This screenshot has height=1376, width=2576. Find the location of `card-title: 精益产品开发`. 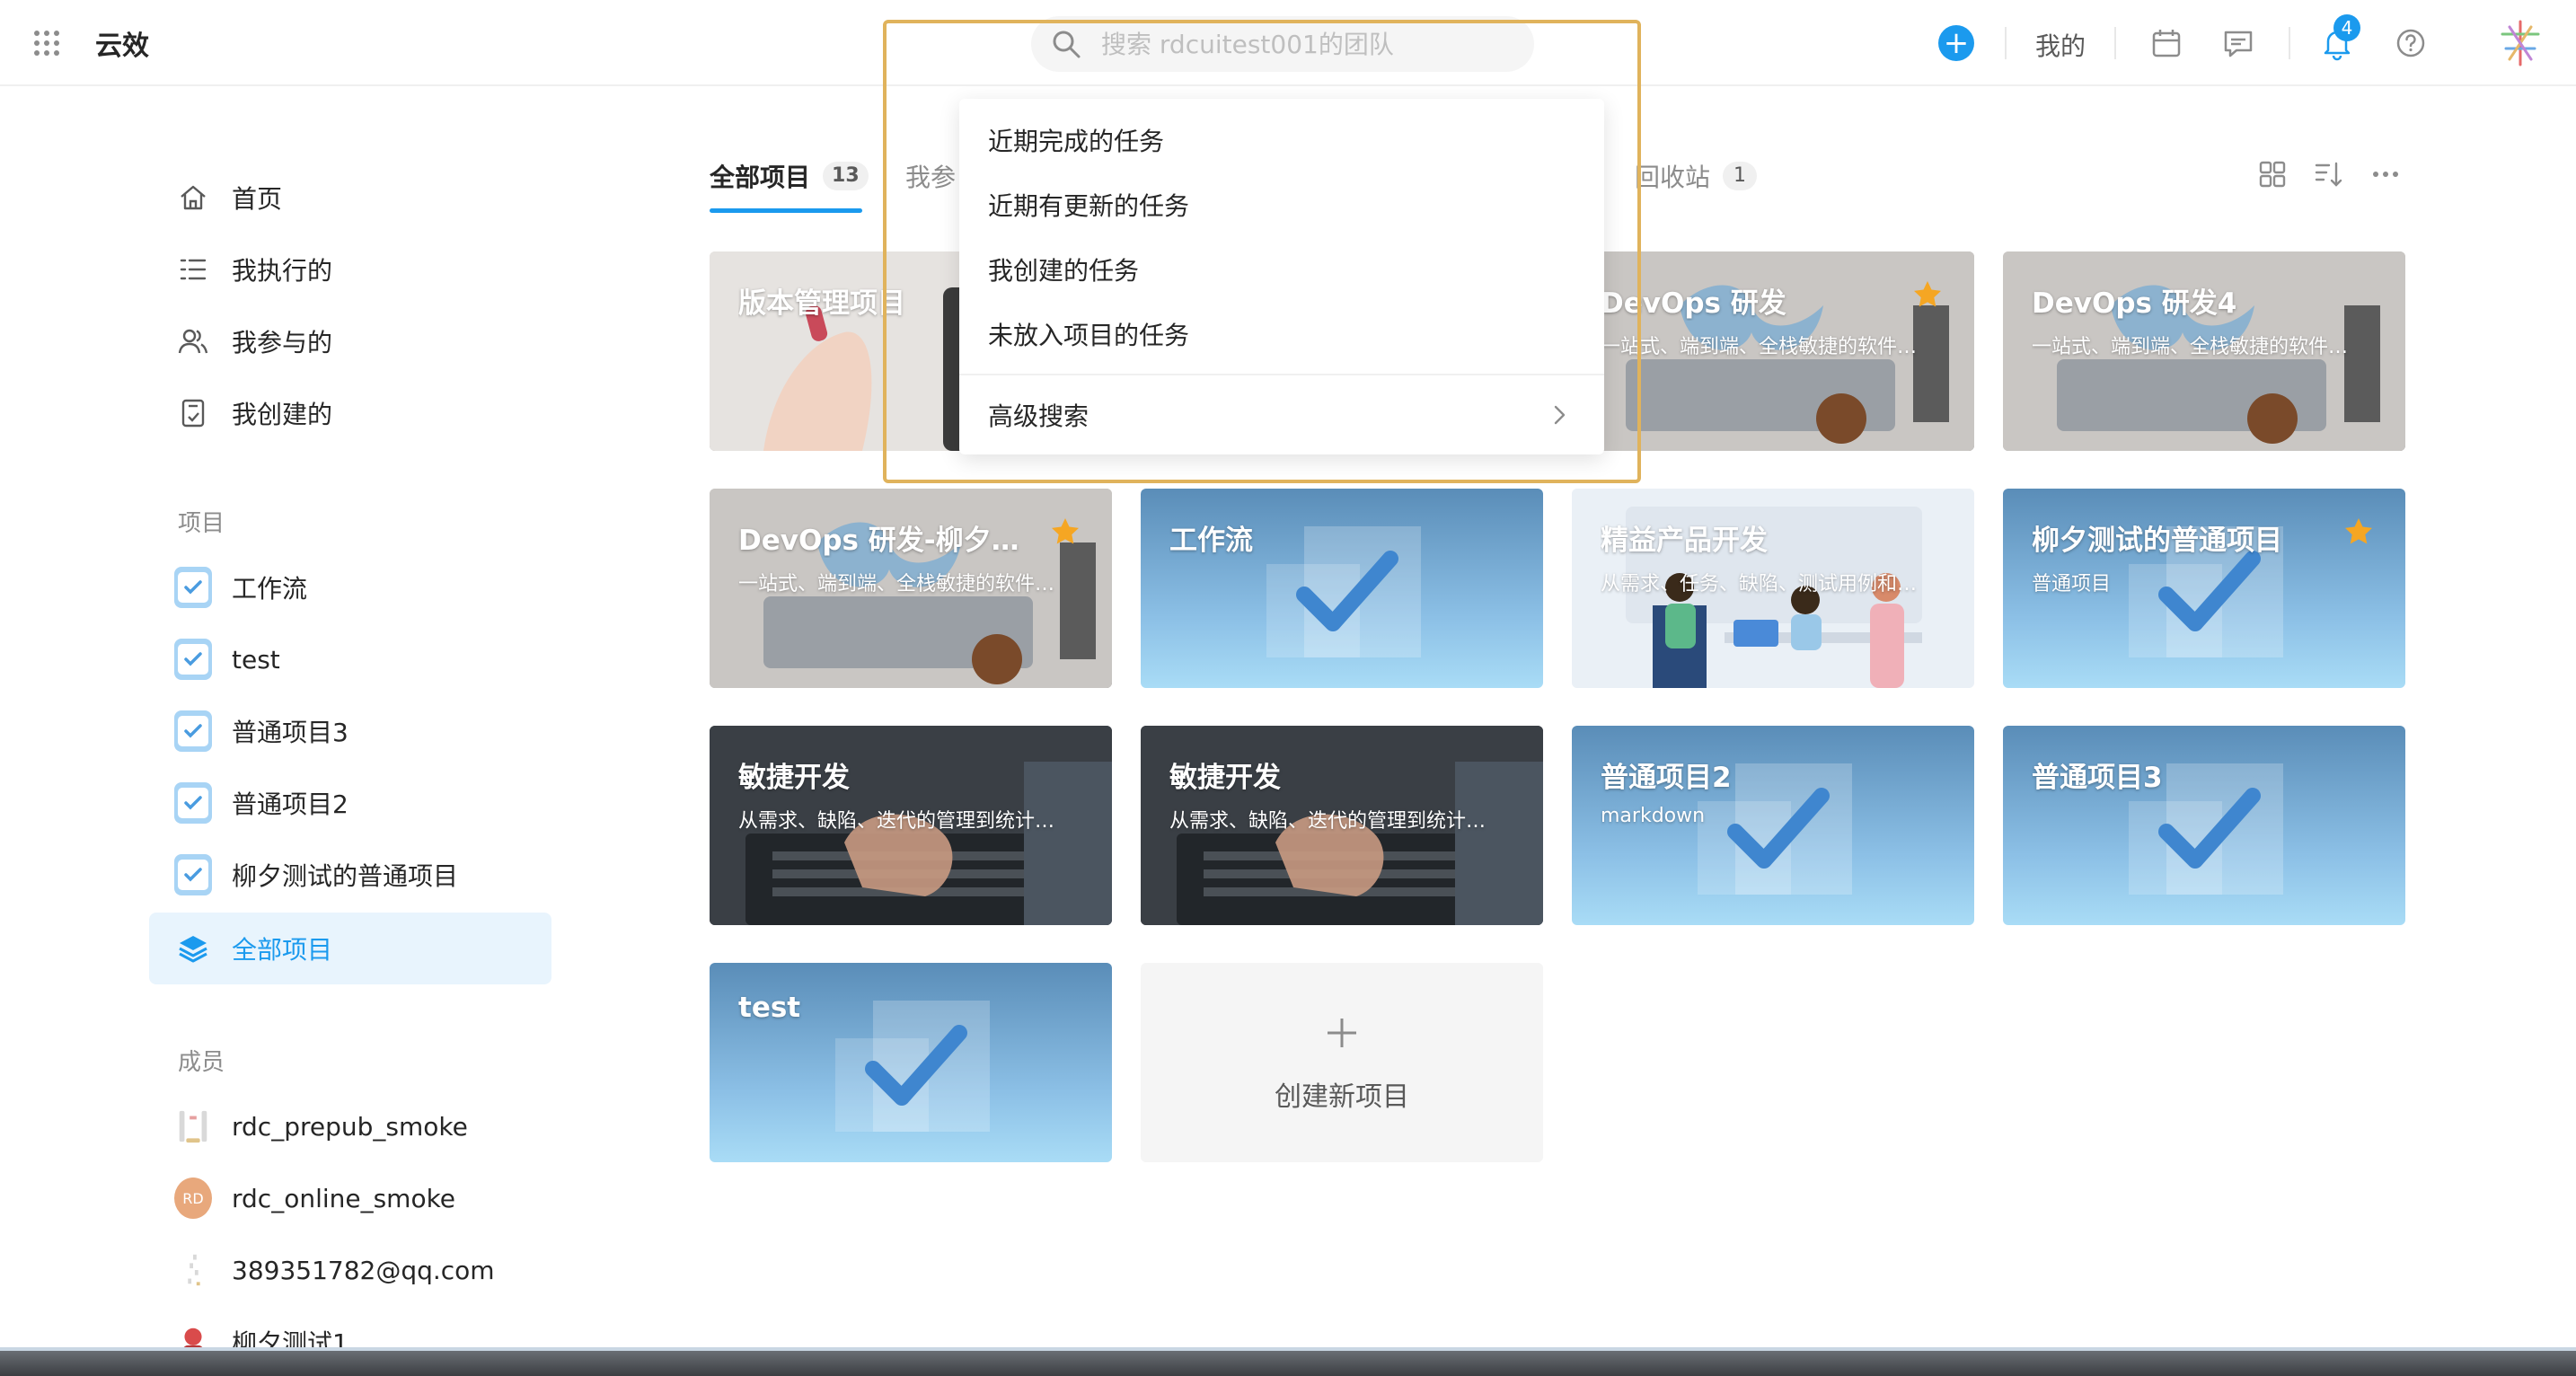

card-title: 精益产品开发 is located at coordinates (1684, 541).